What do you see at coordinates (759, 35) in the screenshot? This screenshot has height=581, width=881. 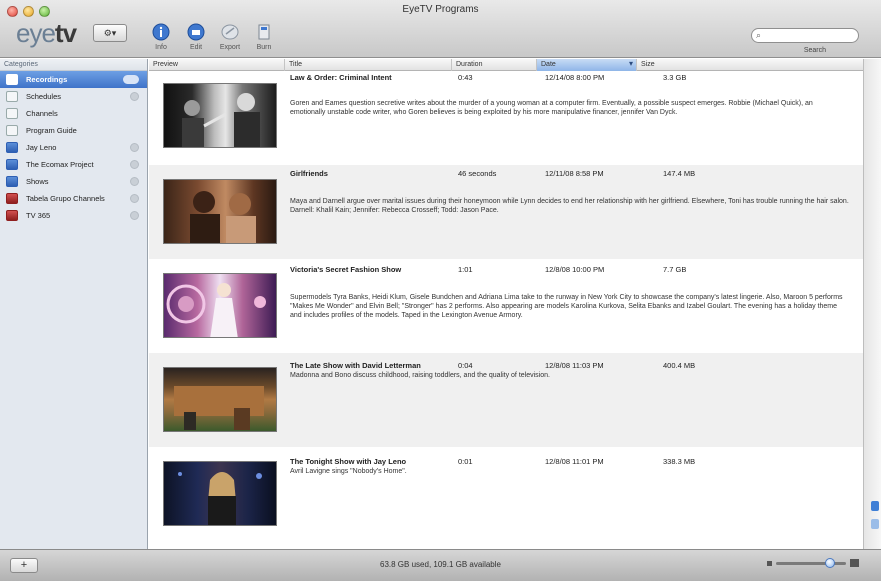 I see `search-icon: ⌕` at bounding box center [759, 35].